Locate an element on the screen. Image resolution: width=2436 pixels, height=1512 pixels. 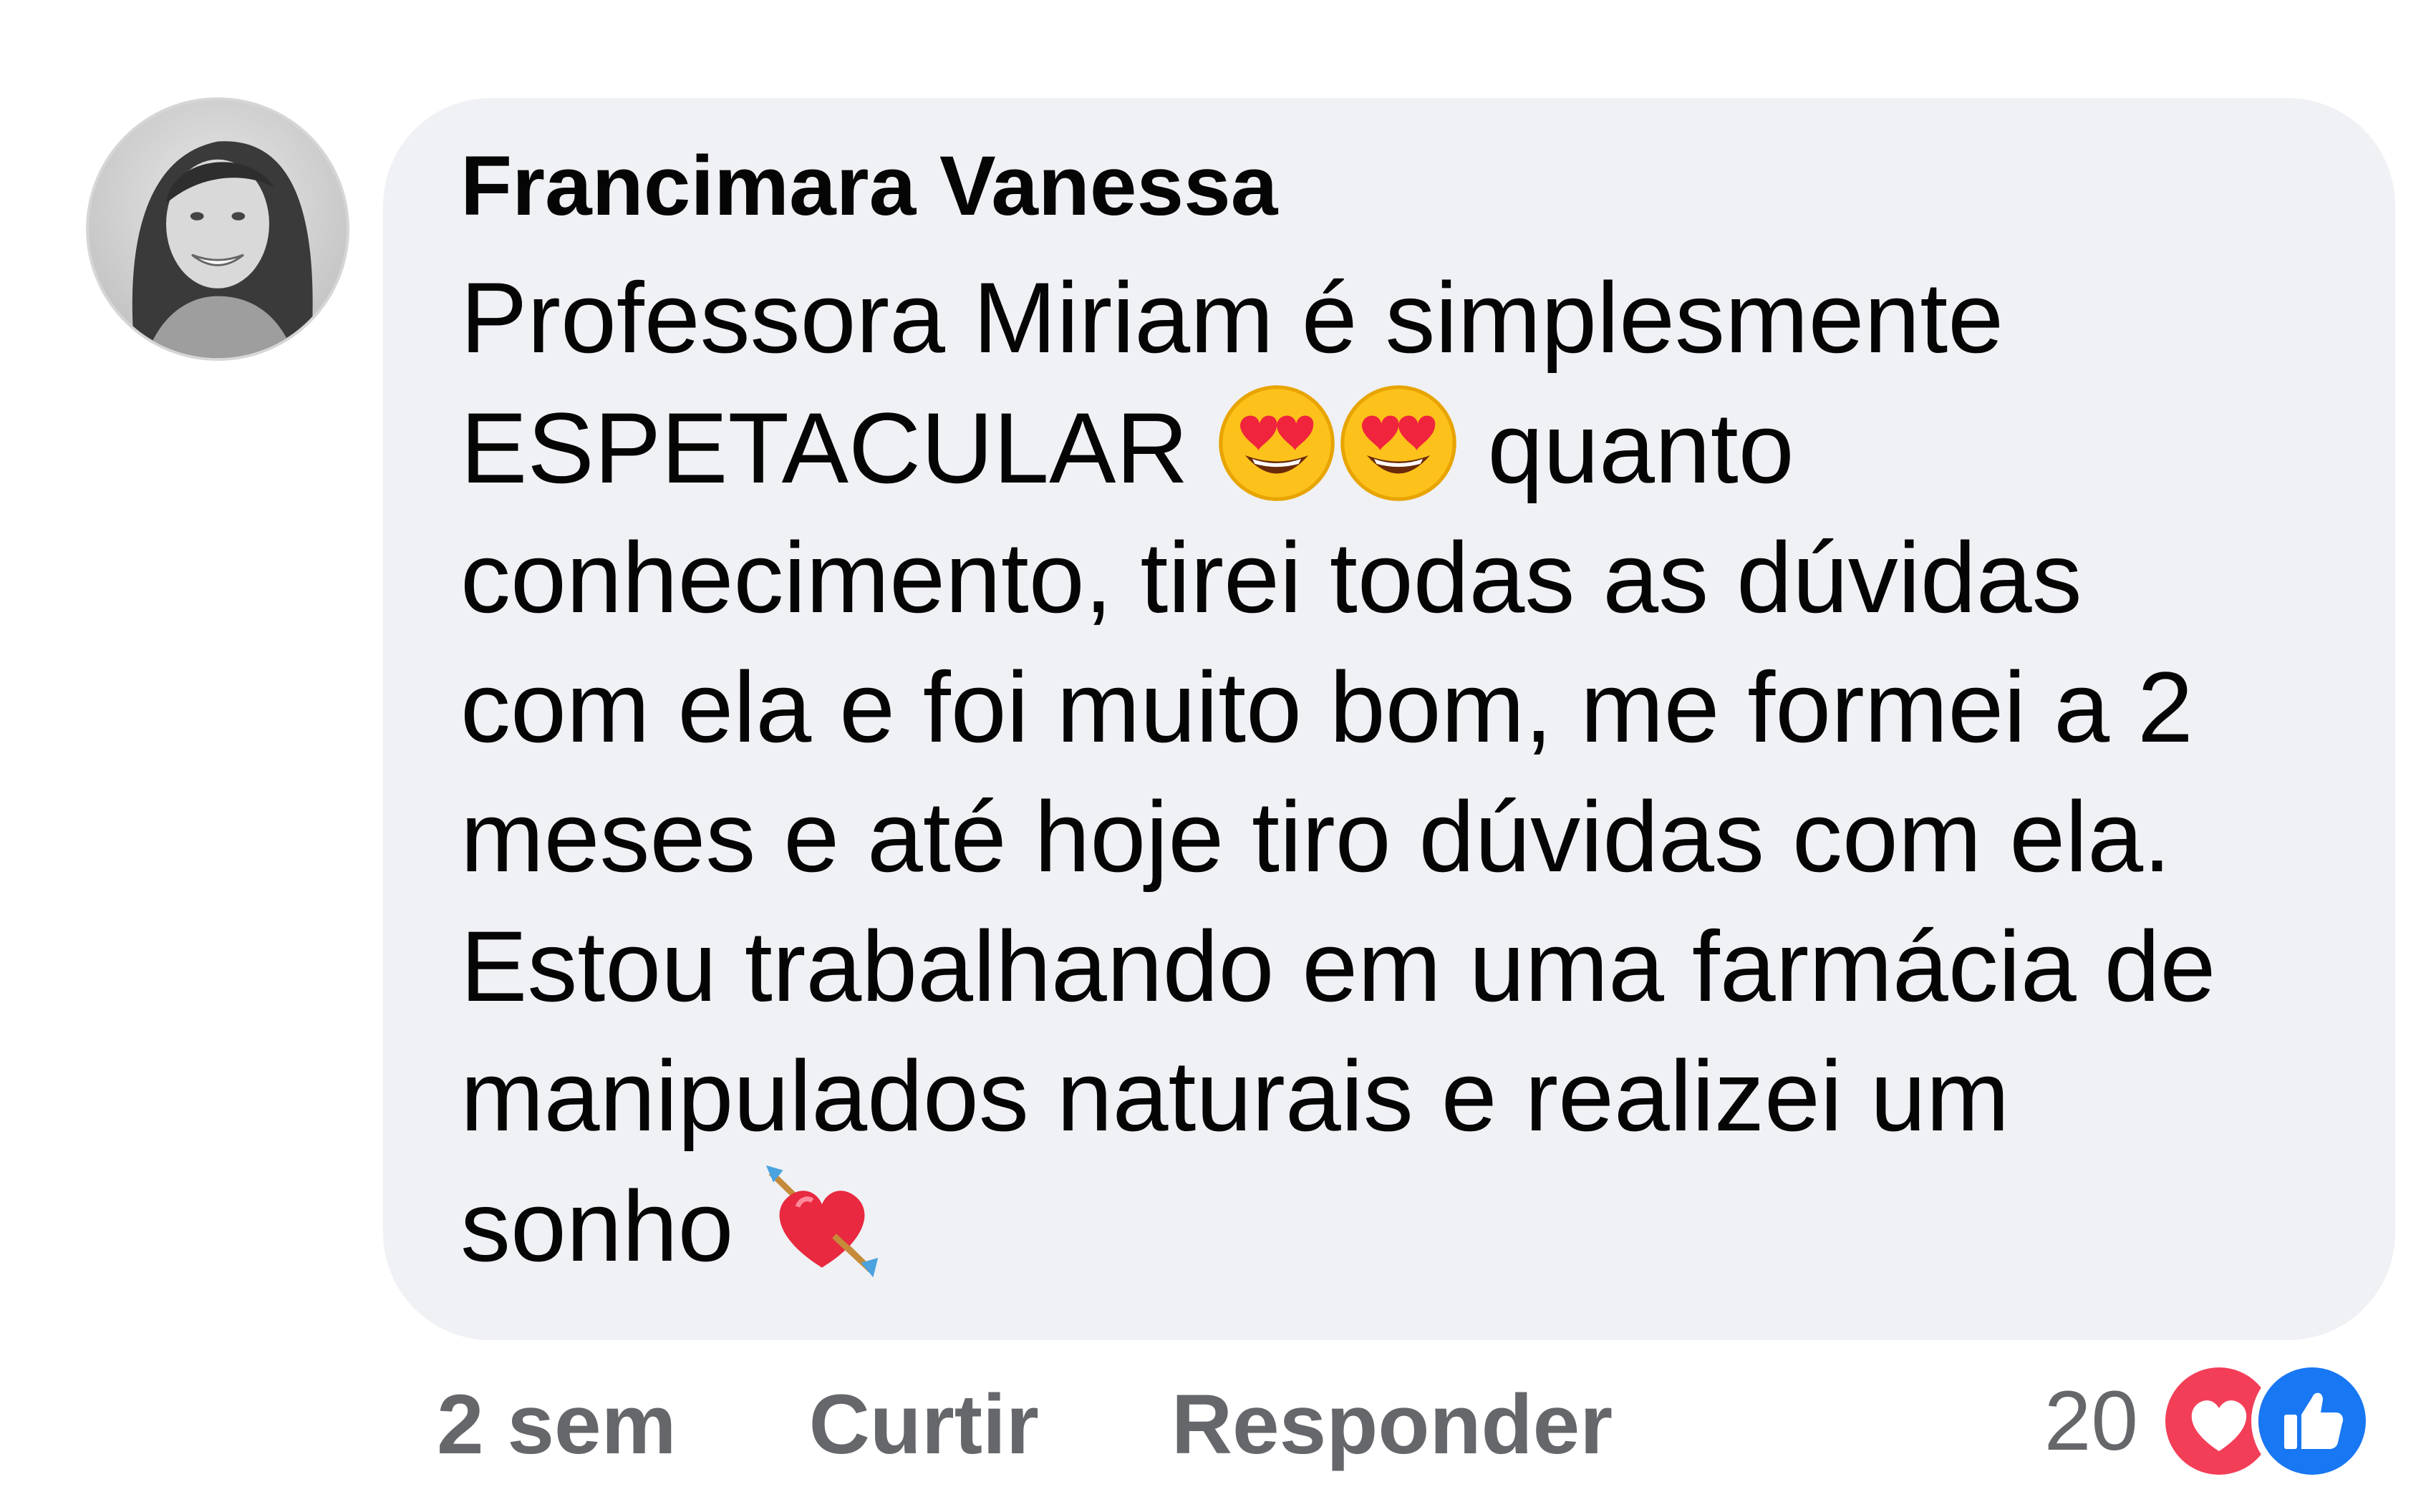
reaction-summary: 20 is located at coordinates (2208, 1421).